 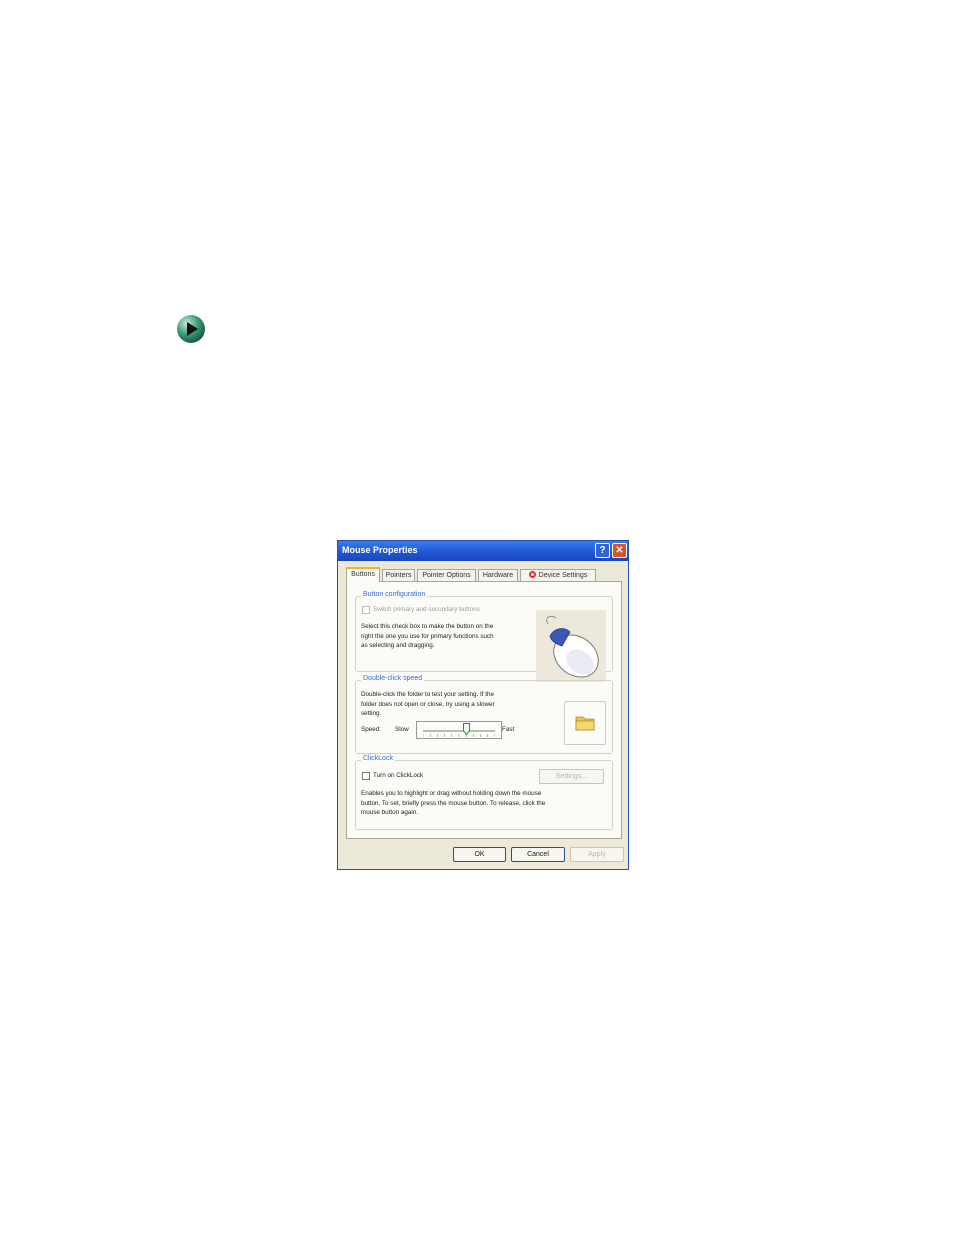 I want to click on button-configuration-heading: Button configuration, so click(x=394, y=594).